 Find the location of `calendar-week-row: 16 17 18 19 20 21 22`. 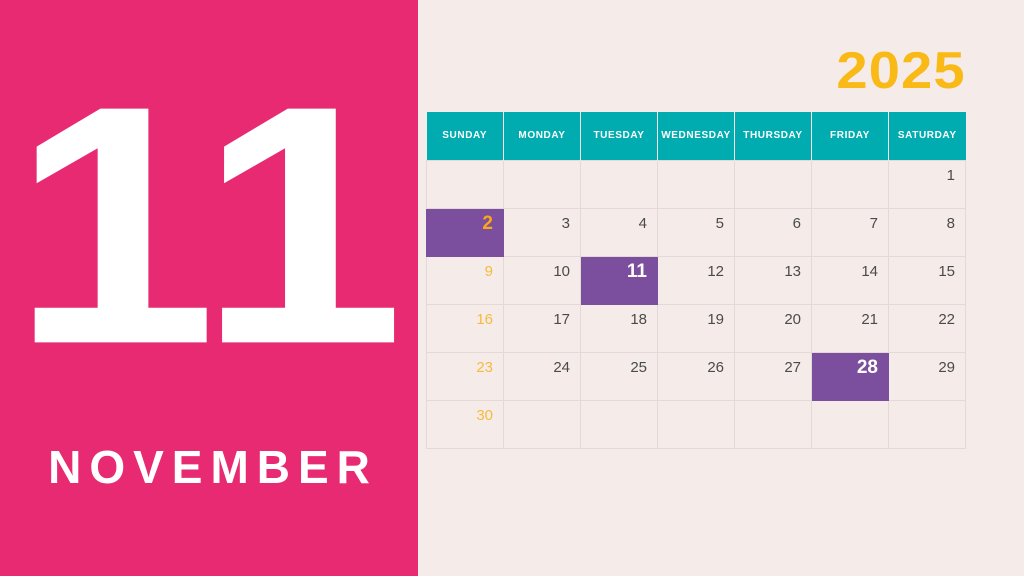

calendar-week-row: 16 17 18 19 20 21 22 is located at coordinates (696, 328).